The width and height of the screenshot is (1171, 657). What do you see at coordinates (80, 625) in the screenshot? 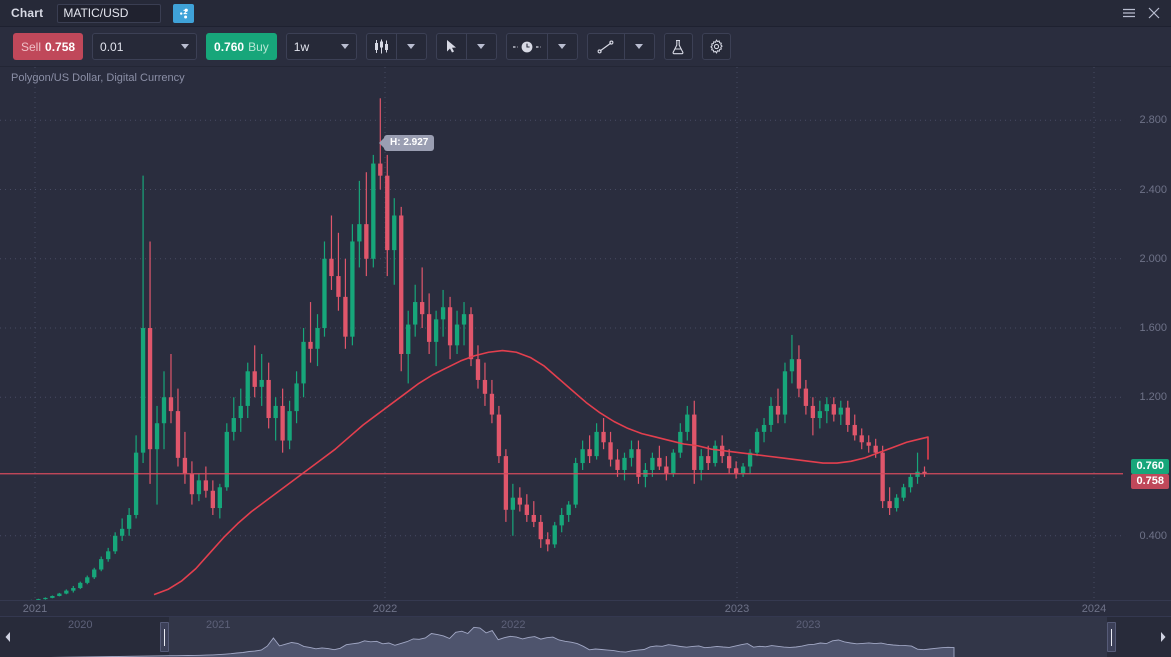
I see `navigator-year-label: 2020` at bounding box center [80, 625].